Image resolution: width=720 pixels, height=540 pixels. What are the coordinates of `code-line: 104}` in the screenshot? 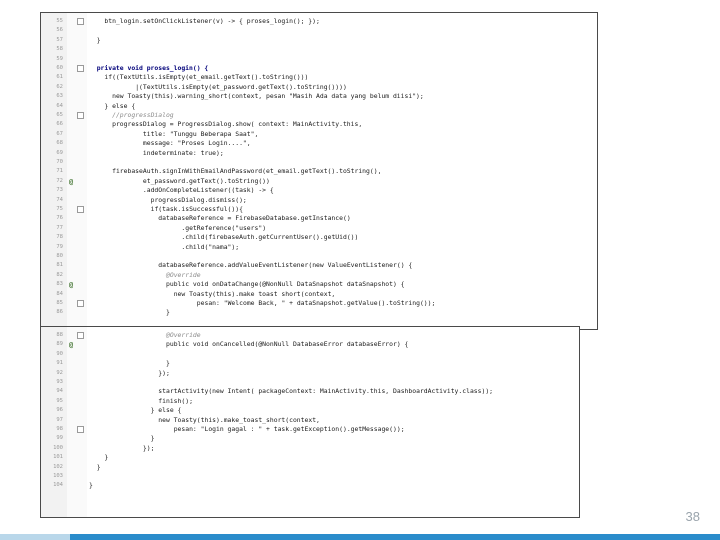 It's located at (310, 485).